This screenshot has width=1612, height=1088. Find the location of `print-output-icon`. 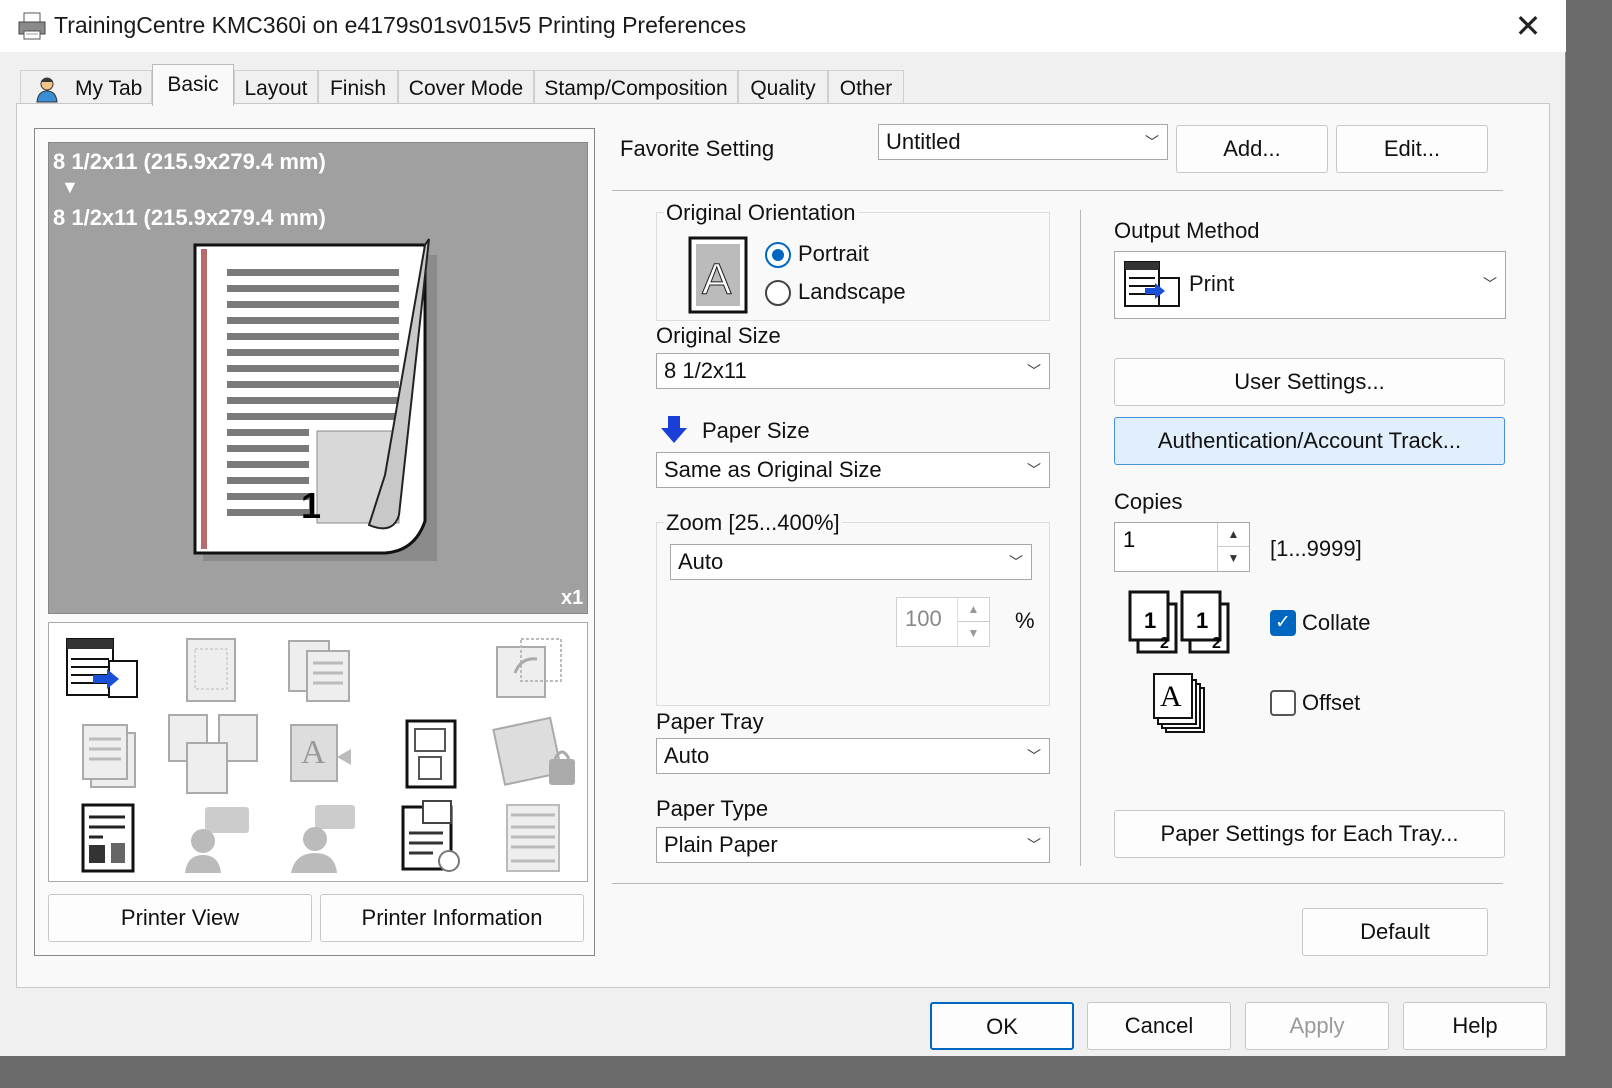

print-output-icon is located at coordinates (101, 671).